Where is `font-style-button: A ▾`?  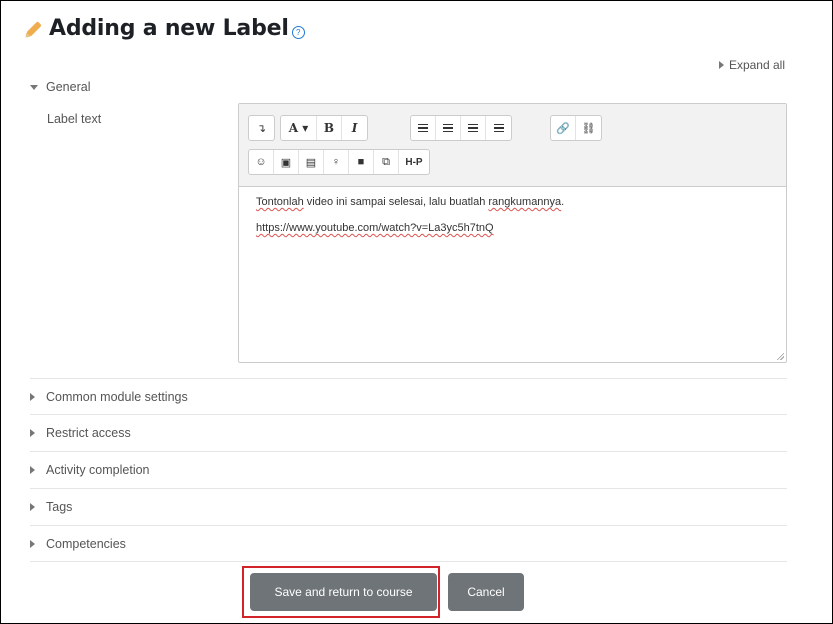
font-style-button: A ▾ is located at coordinates (299, 128).